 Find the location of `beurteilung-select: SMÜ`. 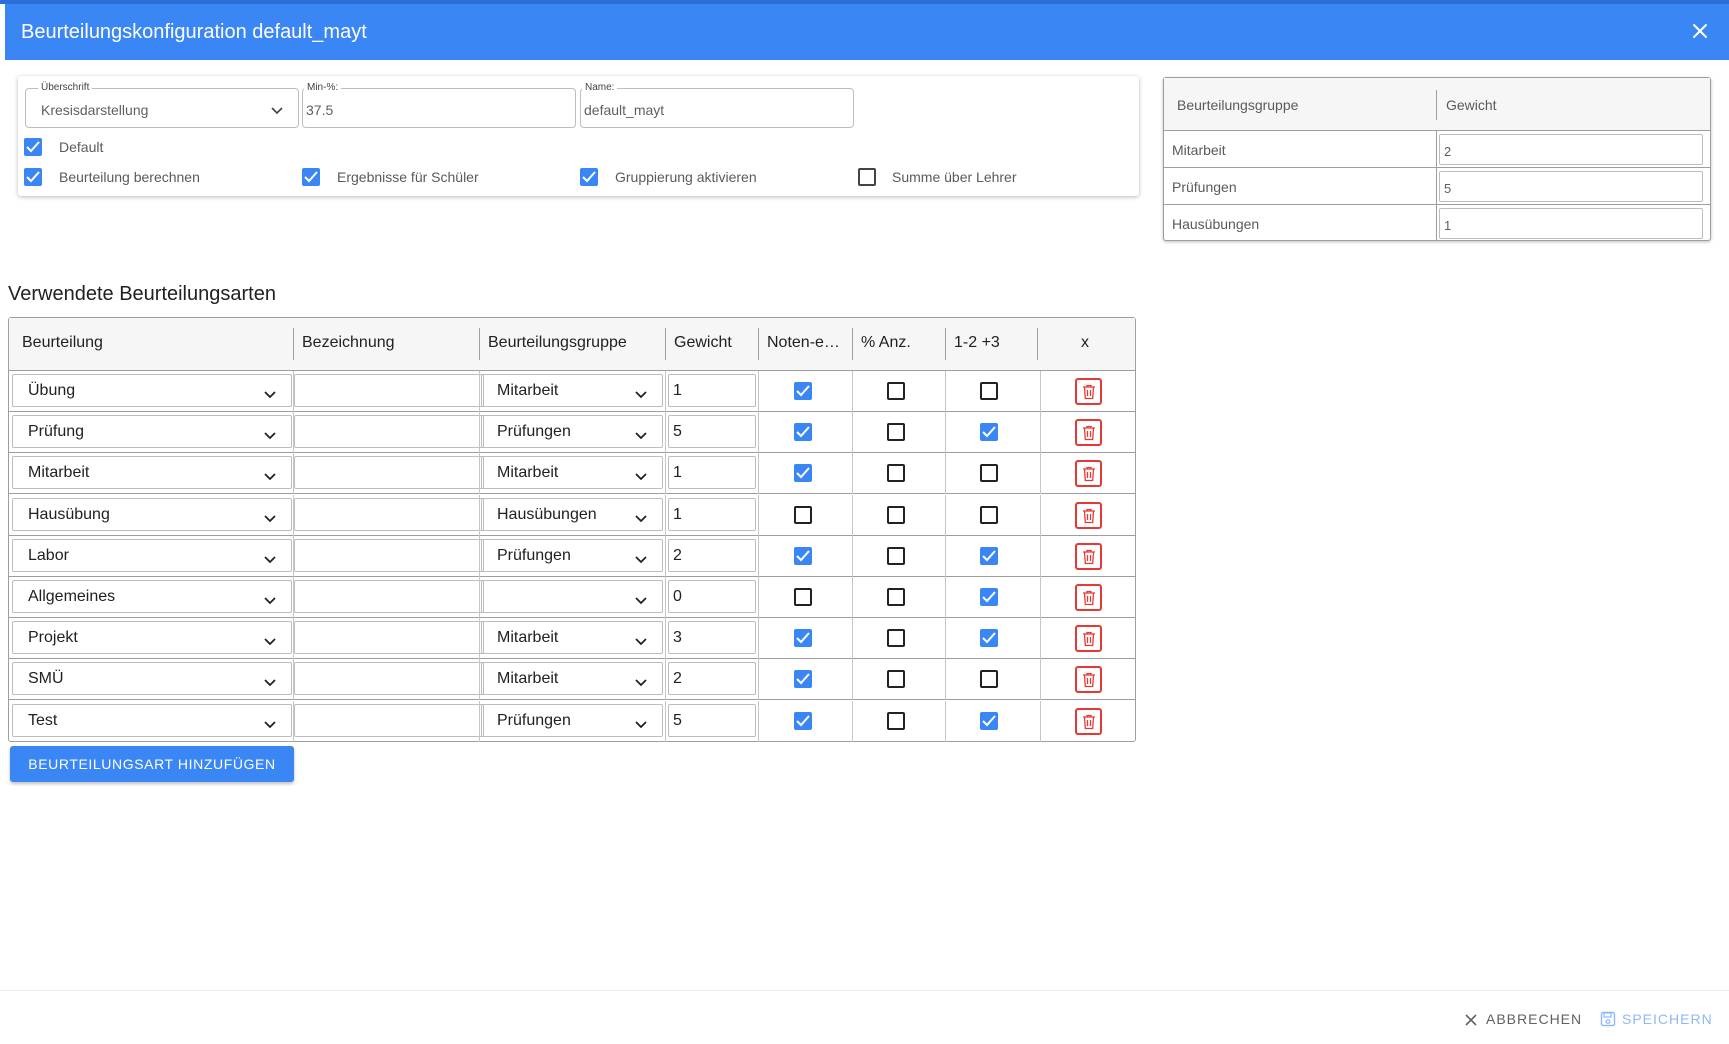

beurteilung-select: SMÜ is located at coordinates (152, 679).